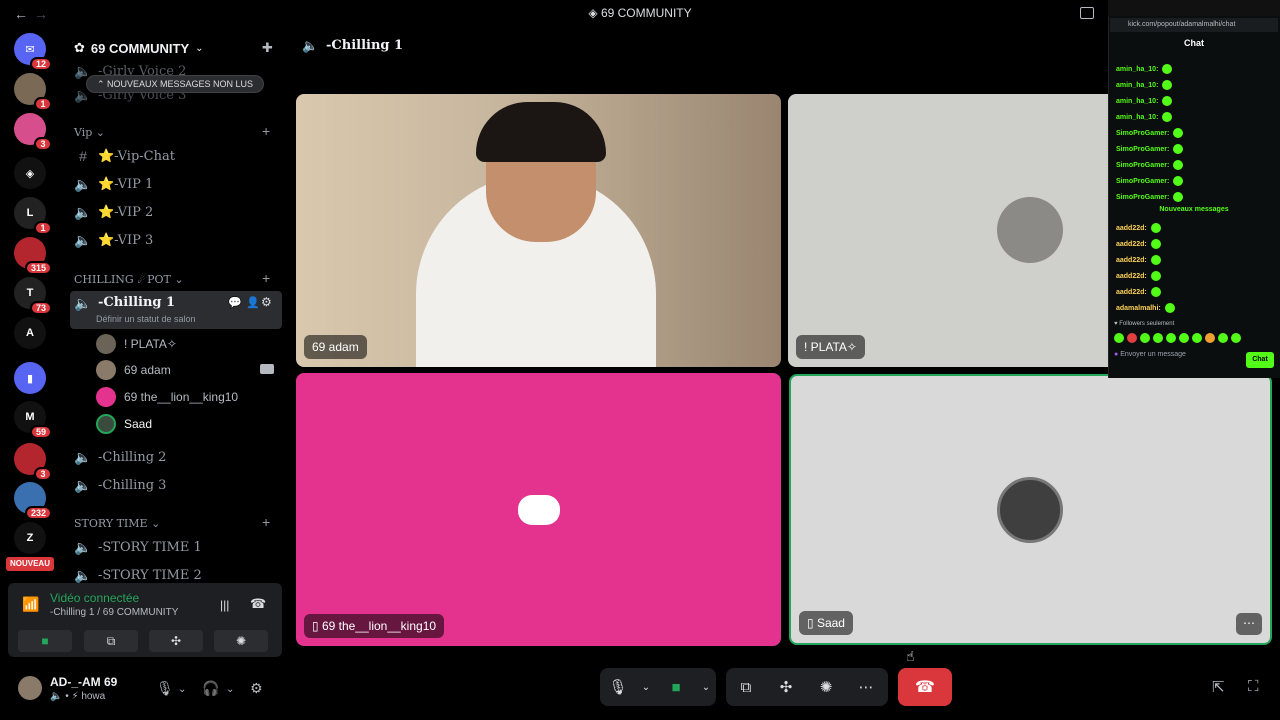 The height and width of the screenshot is (720, 1280). What do you see at coordinates (1260, 360) in the screenshot?
I see `chat-send-button: Chat` at bounding box center [1260, 360].